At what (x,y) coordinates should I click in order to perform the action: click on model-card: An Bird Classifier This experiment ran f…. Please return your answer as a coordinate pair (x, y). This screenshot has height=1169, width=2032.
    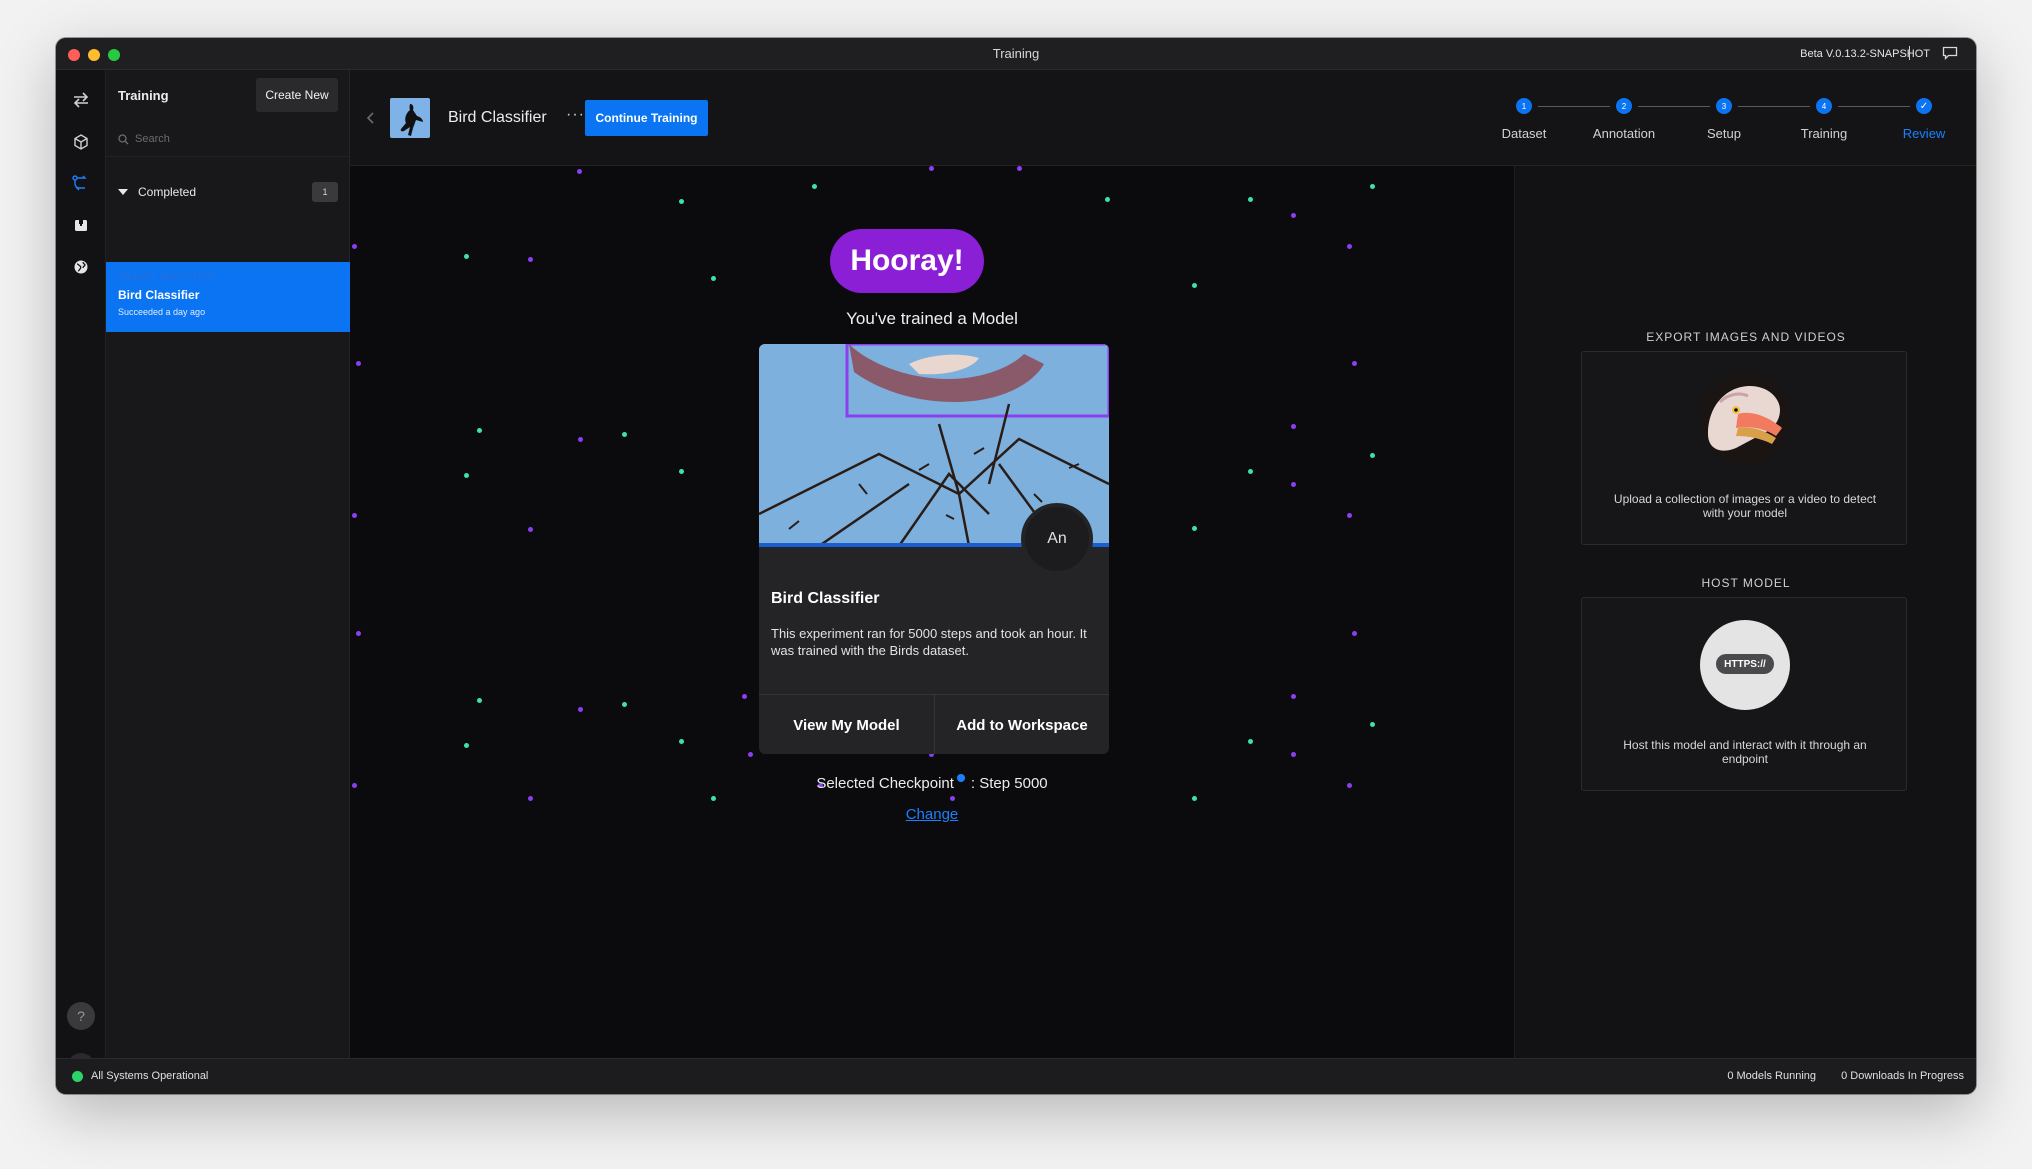
    Looking at the image, I should click on (934, 549).